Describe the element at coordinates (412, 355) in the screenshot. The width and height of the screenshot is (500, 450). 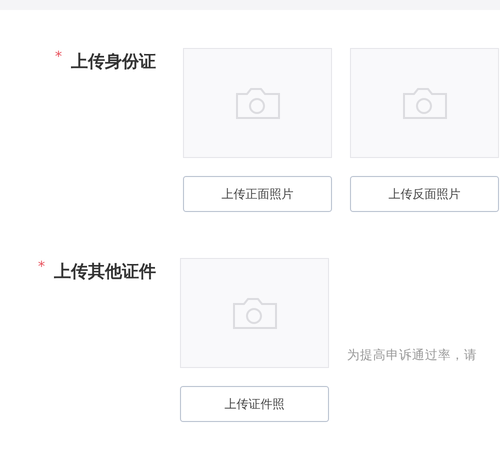
I see `hint-text: 为提高申诉通过率，请` at that location.